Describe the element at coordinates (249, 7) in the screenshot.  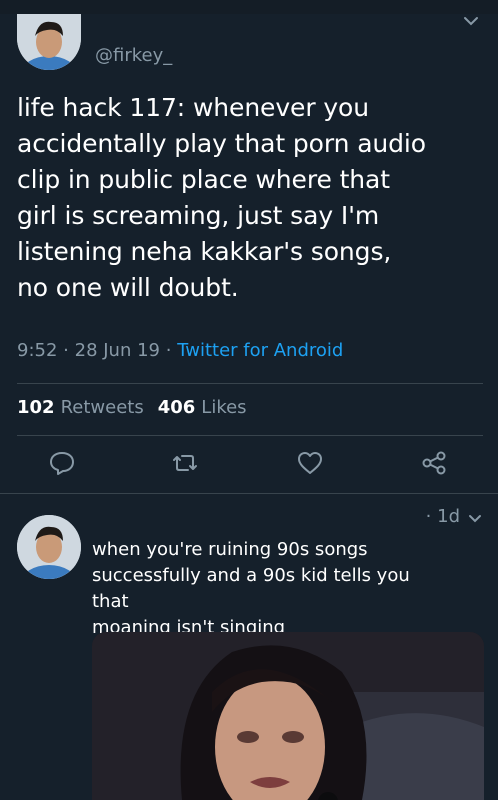
I see `top-strip` at that location.